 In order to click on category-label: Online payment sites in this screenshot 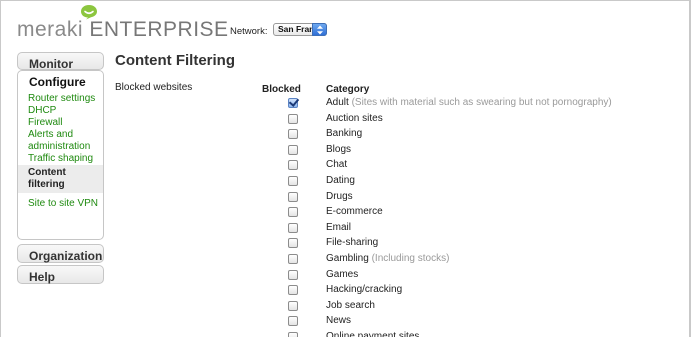, I will do `click(372, 334)`.